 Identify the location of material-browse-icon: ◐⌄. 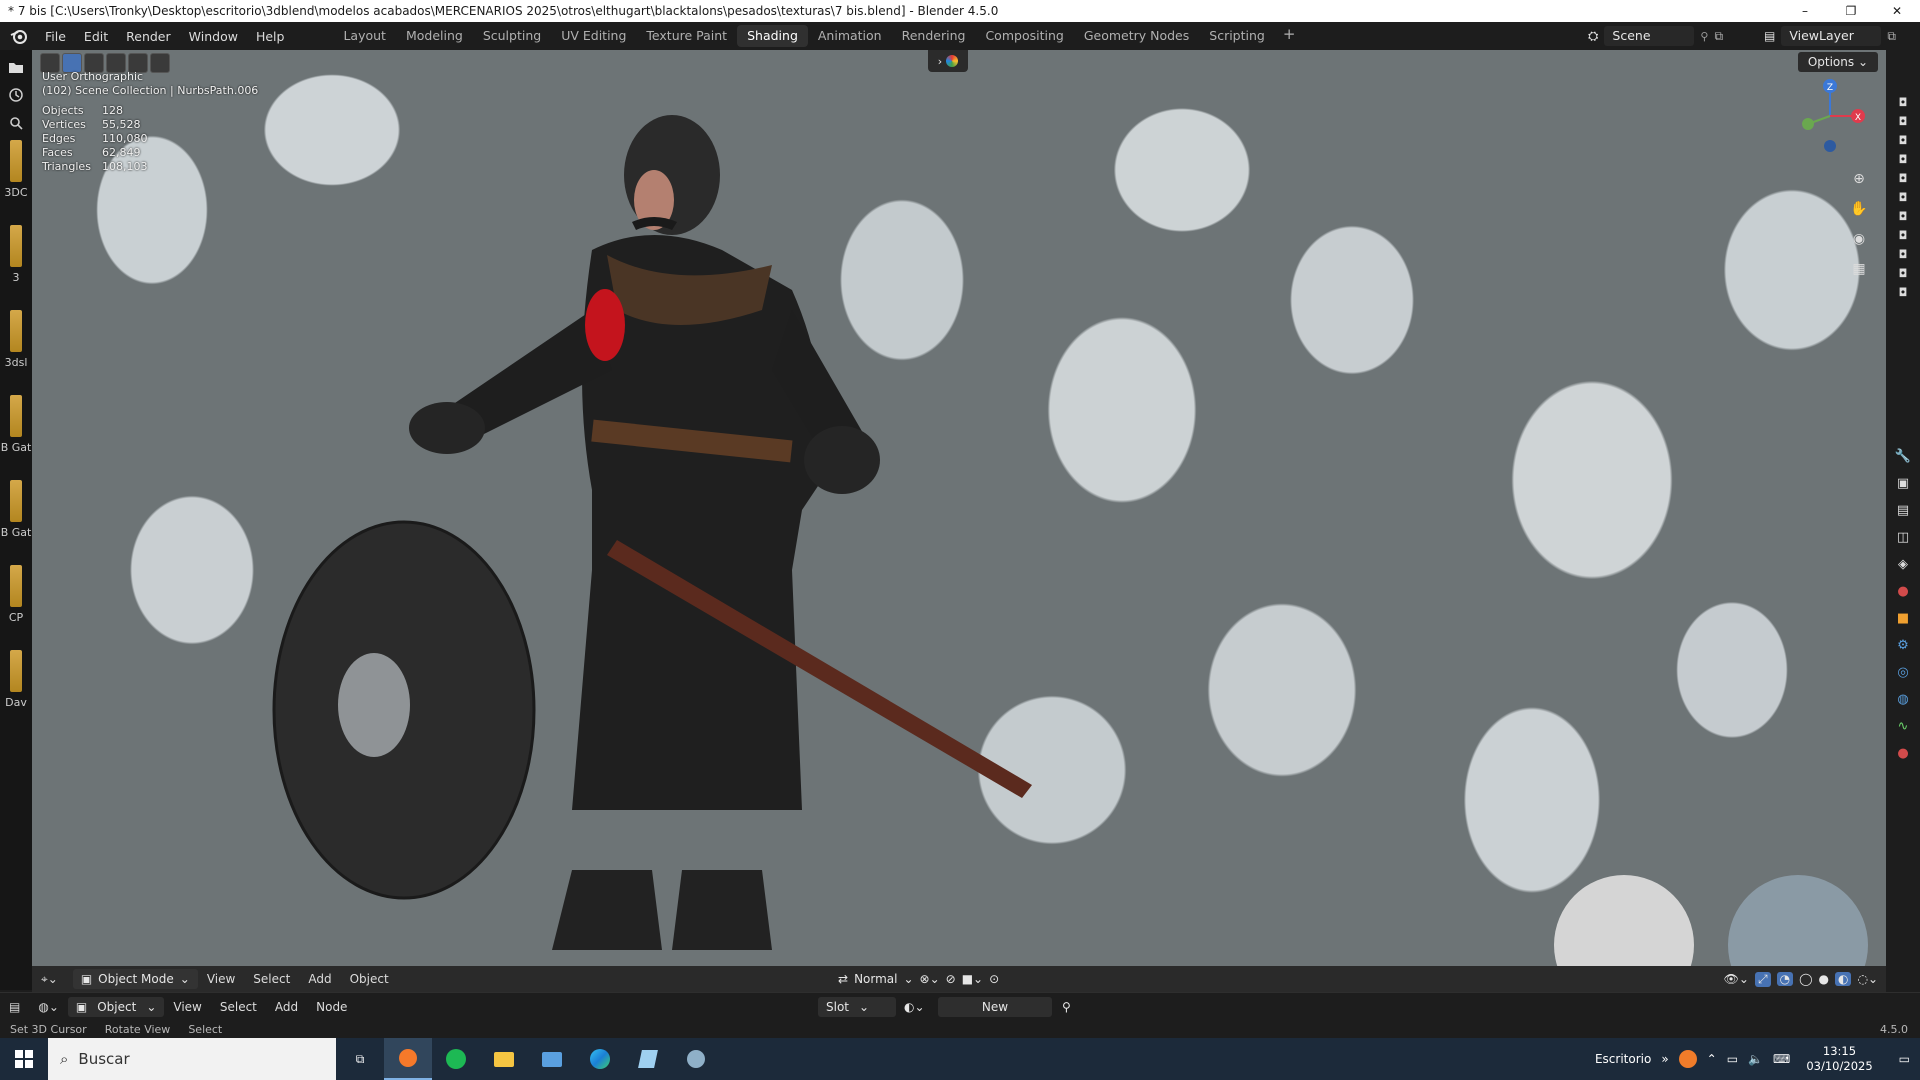
(914, 1007).